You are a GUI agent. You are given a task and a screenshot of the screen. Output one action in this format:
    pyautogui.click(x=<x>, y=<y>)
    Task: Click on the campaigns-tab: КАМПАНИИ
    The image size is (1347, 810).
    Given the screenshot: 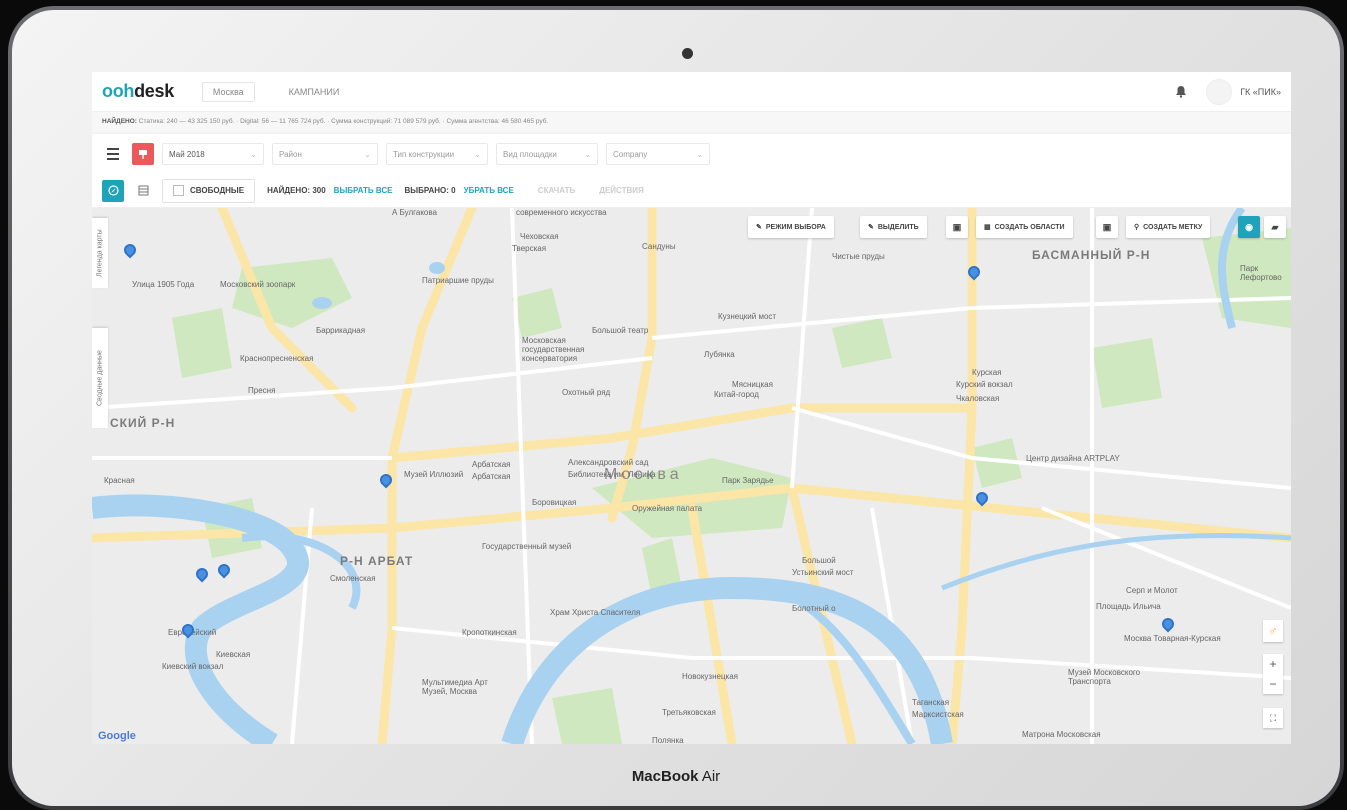 What is the action you would take?
    pyautogui.click(x=314, y=92)
    